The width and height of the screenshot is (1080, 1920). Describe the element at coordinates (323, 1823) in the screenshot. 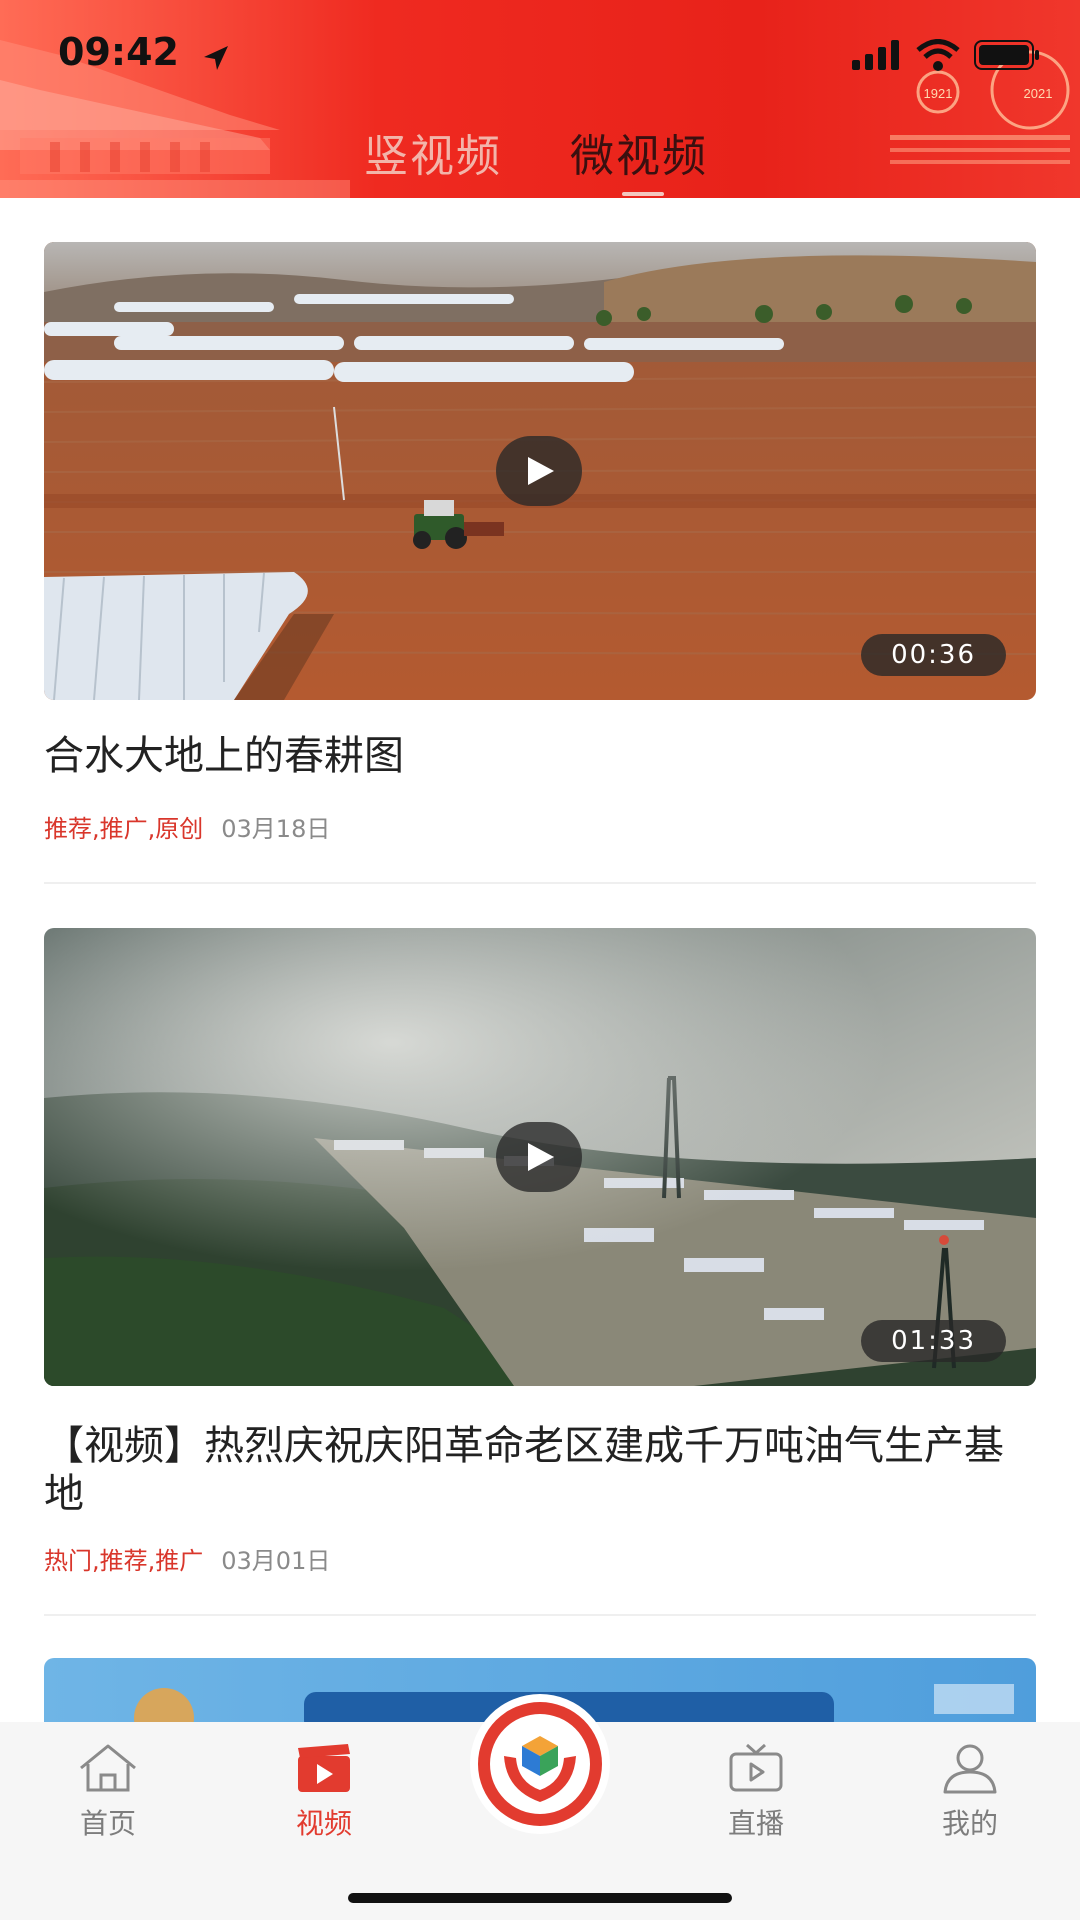

I see `tab-video-label: 视频` at that location.